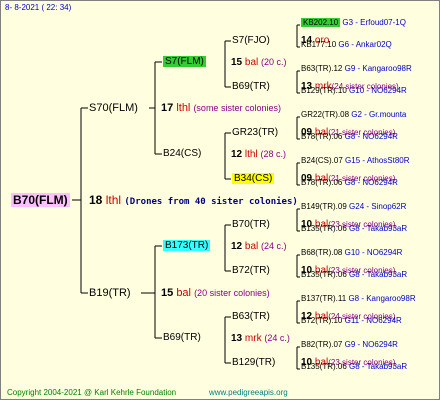  I want to click on root-drones: 18 lthl (Drones from 40 sister colonies), so click(193, 201).